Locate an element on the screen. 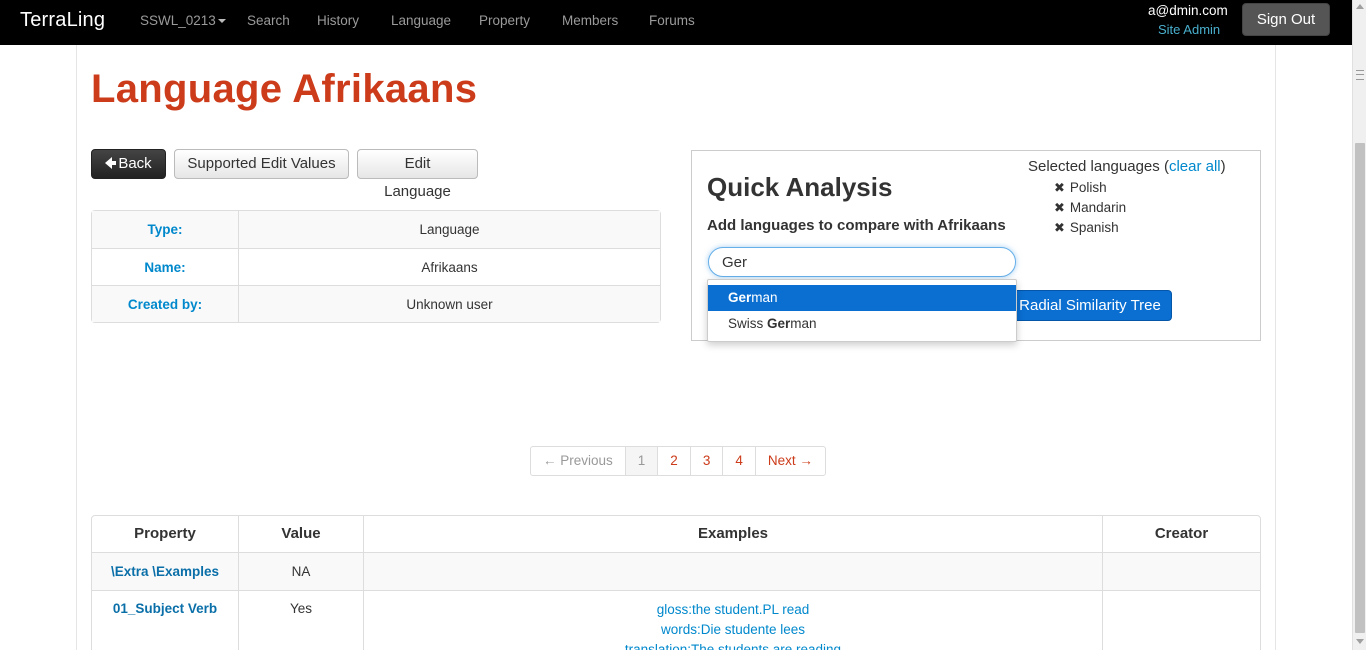 Image resolution: width=1366 pixels, height=650 pixels. quick-analysis-subtitle: Add languages to compare with Afrikaans is located at coordinates (856, 225).